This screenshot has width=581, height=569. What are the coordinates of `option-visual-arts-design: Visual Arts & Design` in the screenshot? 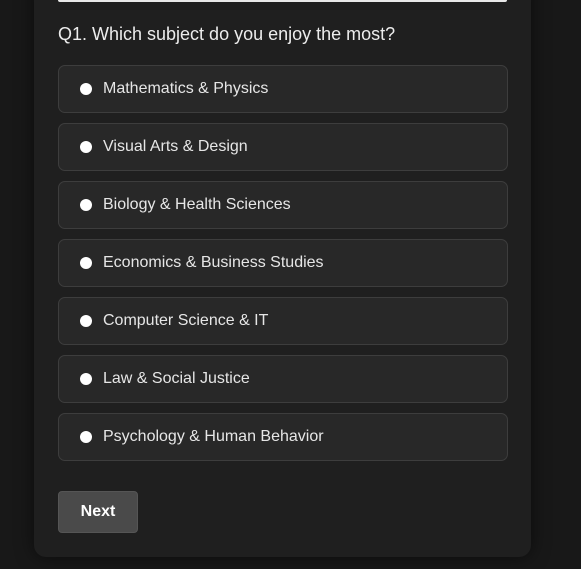 It's located at (283, 147).